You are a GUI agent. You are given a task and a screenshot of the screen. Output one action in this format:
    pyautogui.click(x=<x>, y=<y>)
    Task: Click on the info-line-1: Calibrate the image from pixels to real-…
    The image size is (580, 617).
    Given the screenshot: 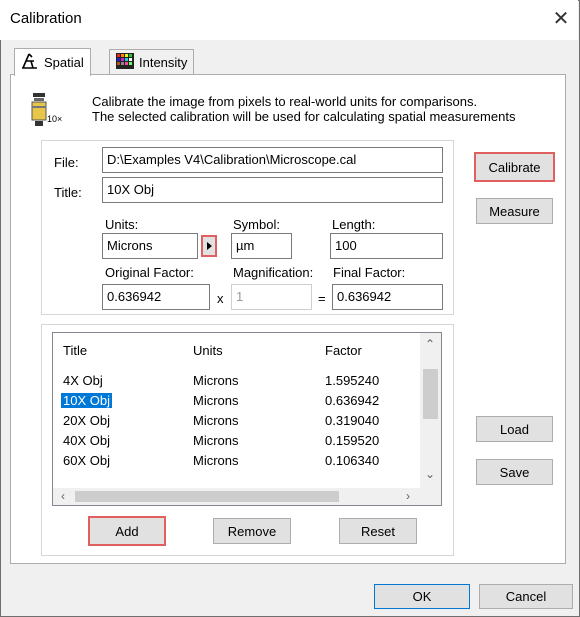 What is the action you would take?
    pyautogui.click(x=285, y=101)
    